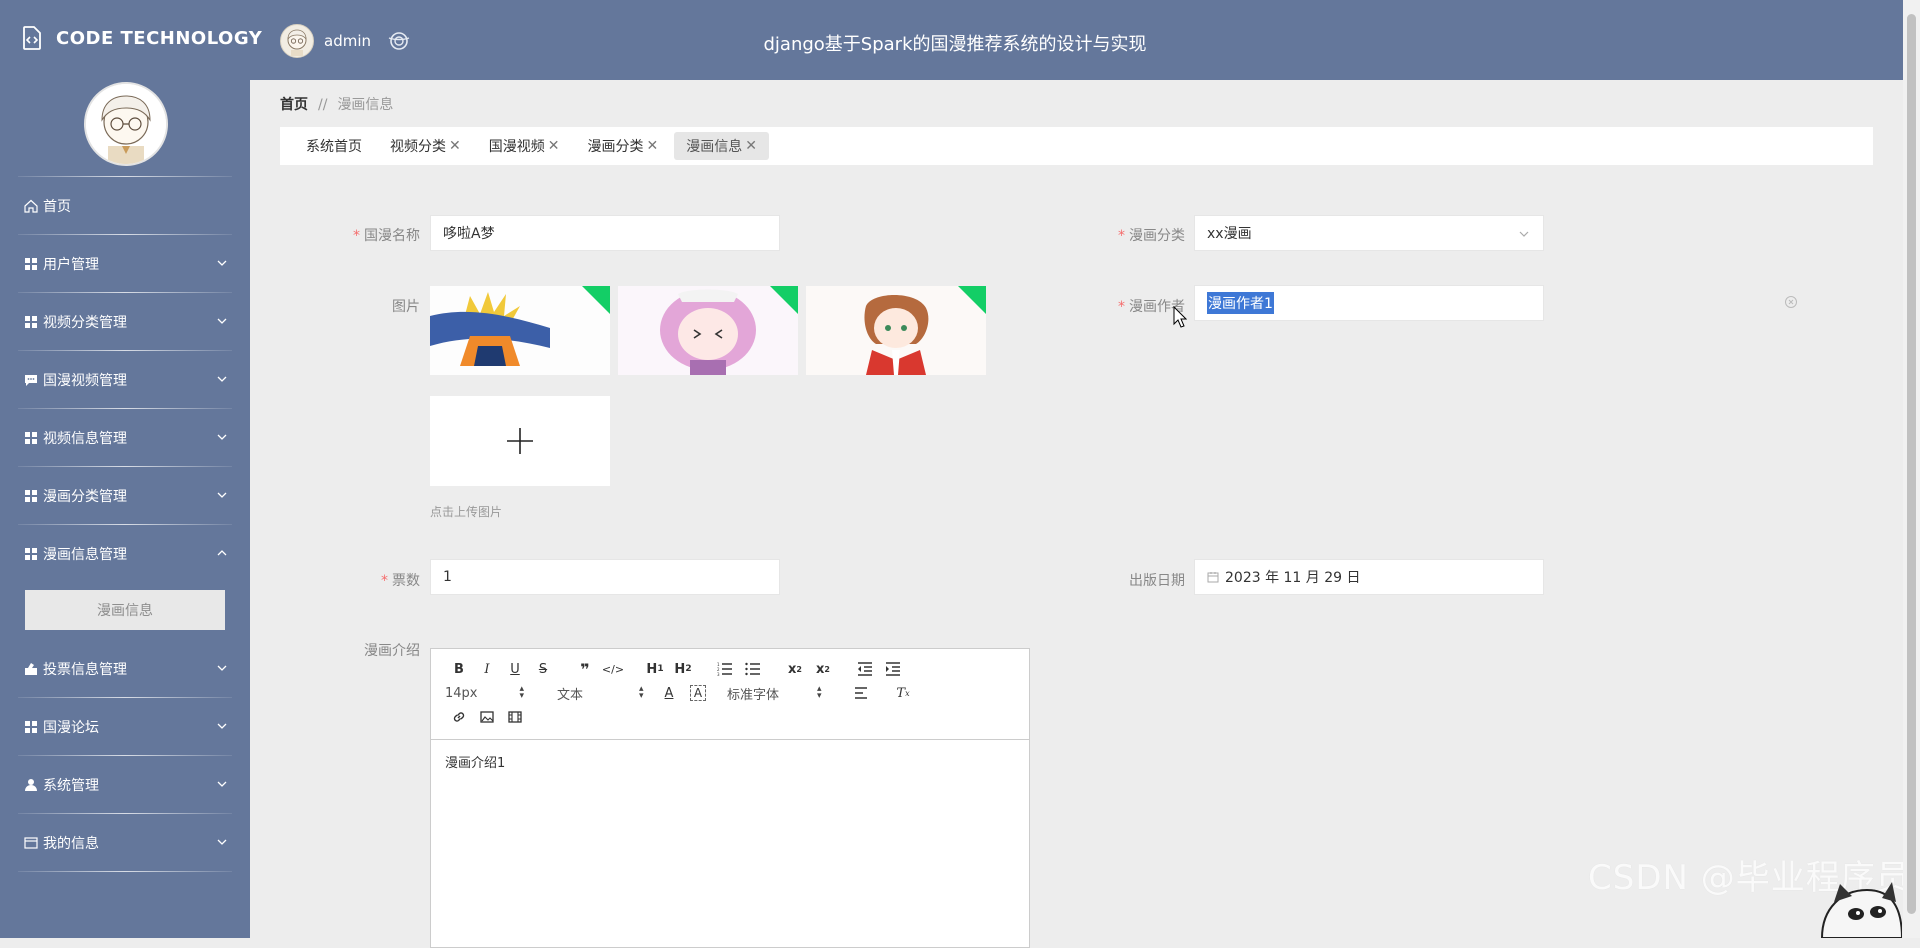  What do you see at coordinates (501, 693) in the screenshot?
I see `font-size-select: 14px ▴ ▾` at bounding box center [501, 693].